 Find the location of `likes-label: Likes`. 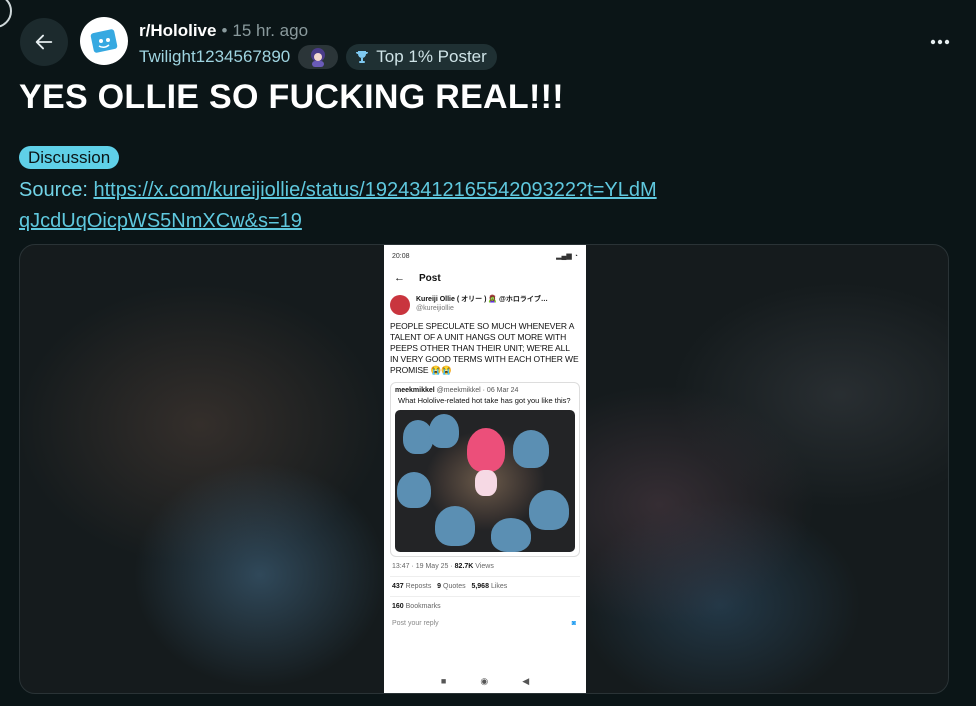

likes-label: Likes is located at coordinates (499, 586).